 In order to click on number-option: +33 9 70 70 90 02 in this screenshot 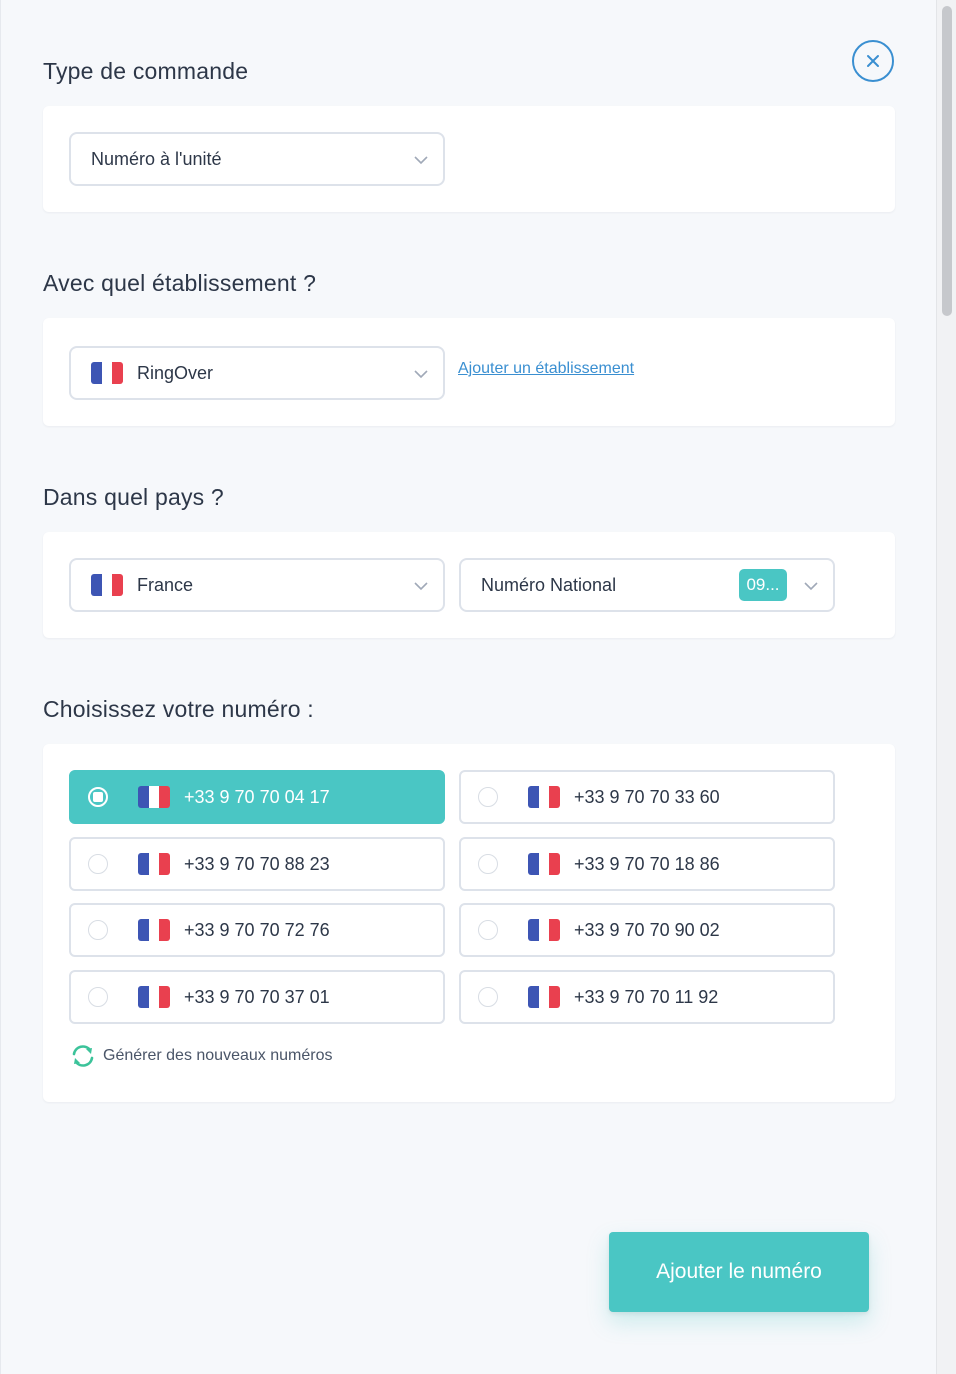, I will do `click(647, 930)`.